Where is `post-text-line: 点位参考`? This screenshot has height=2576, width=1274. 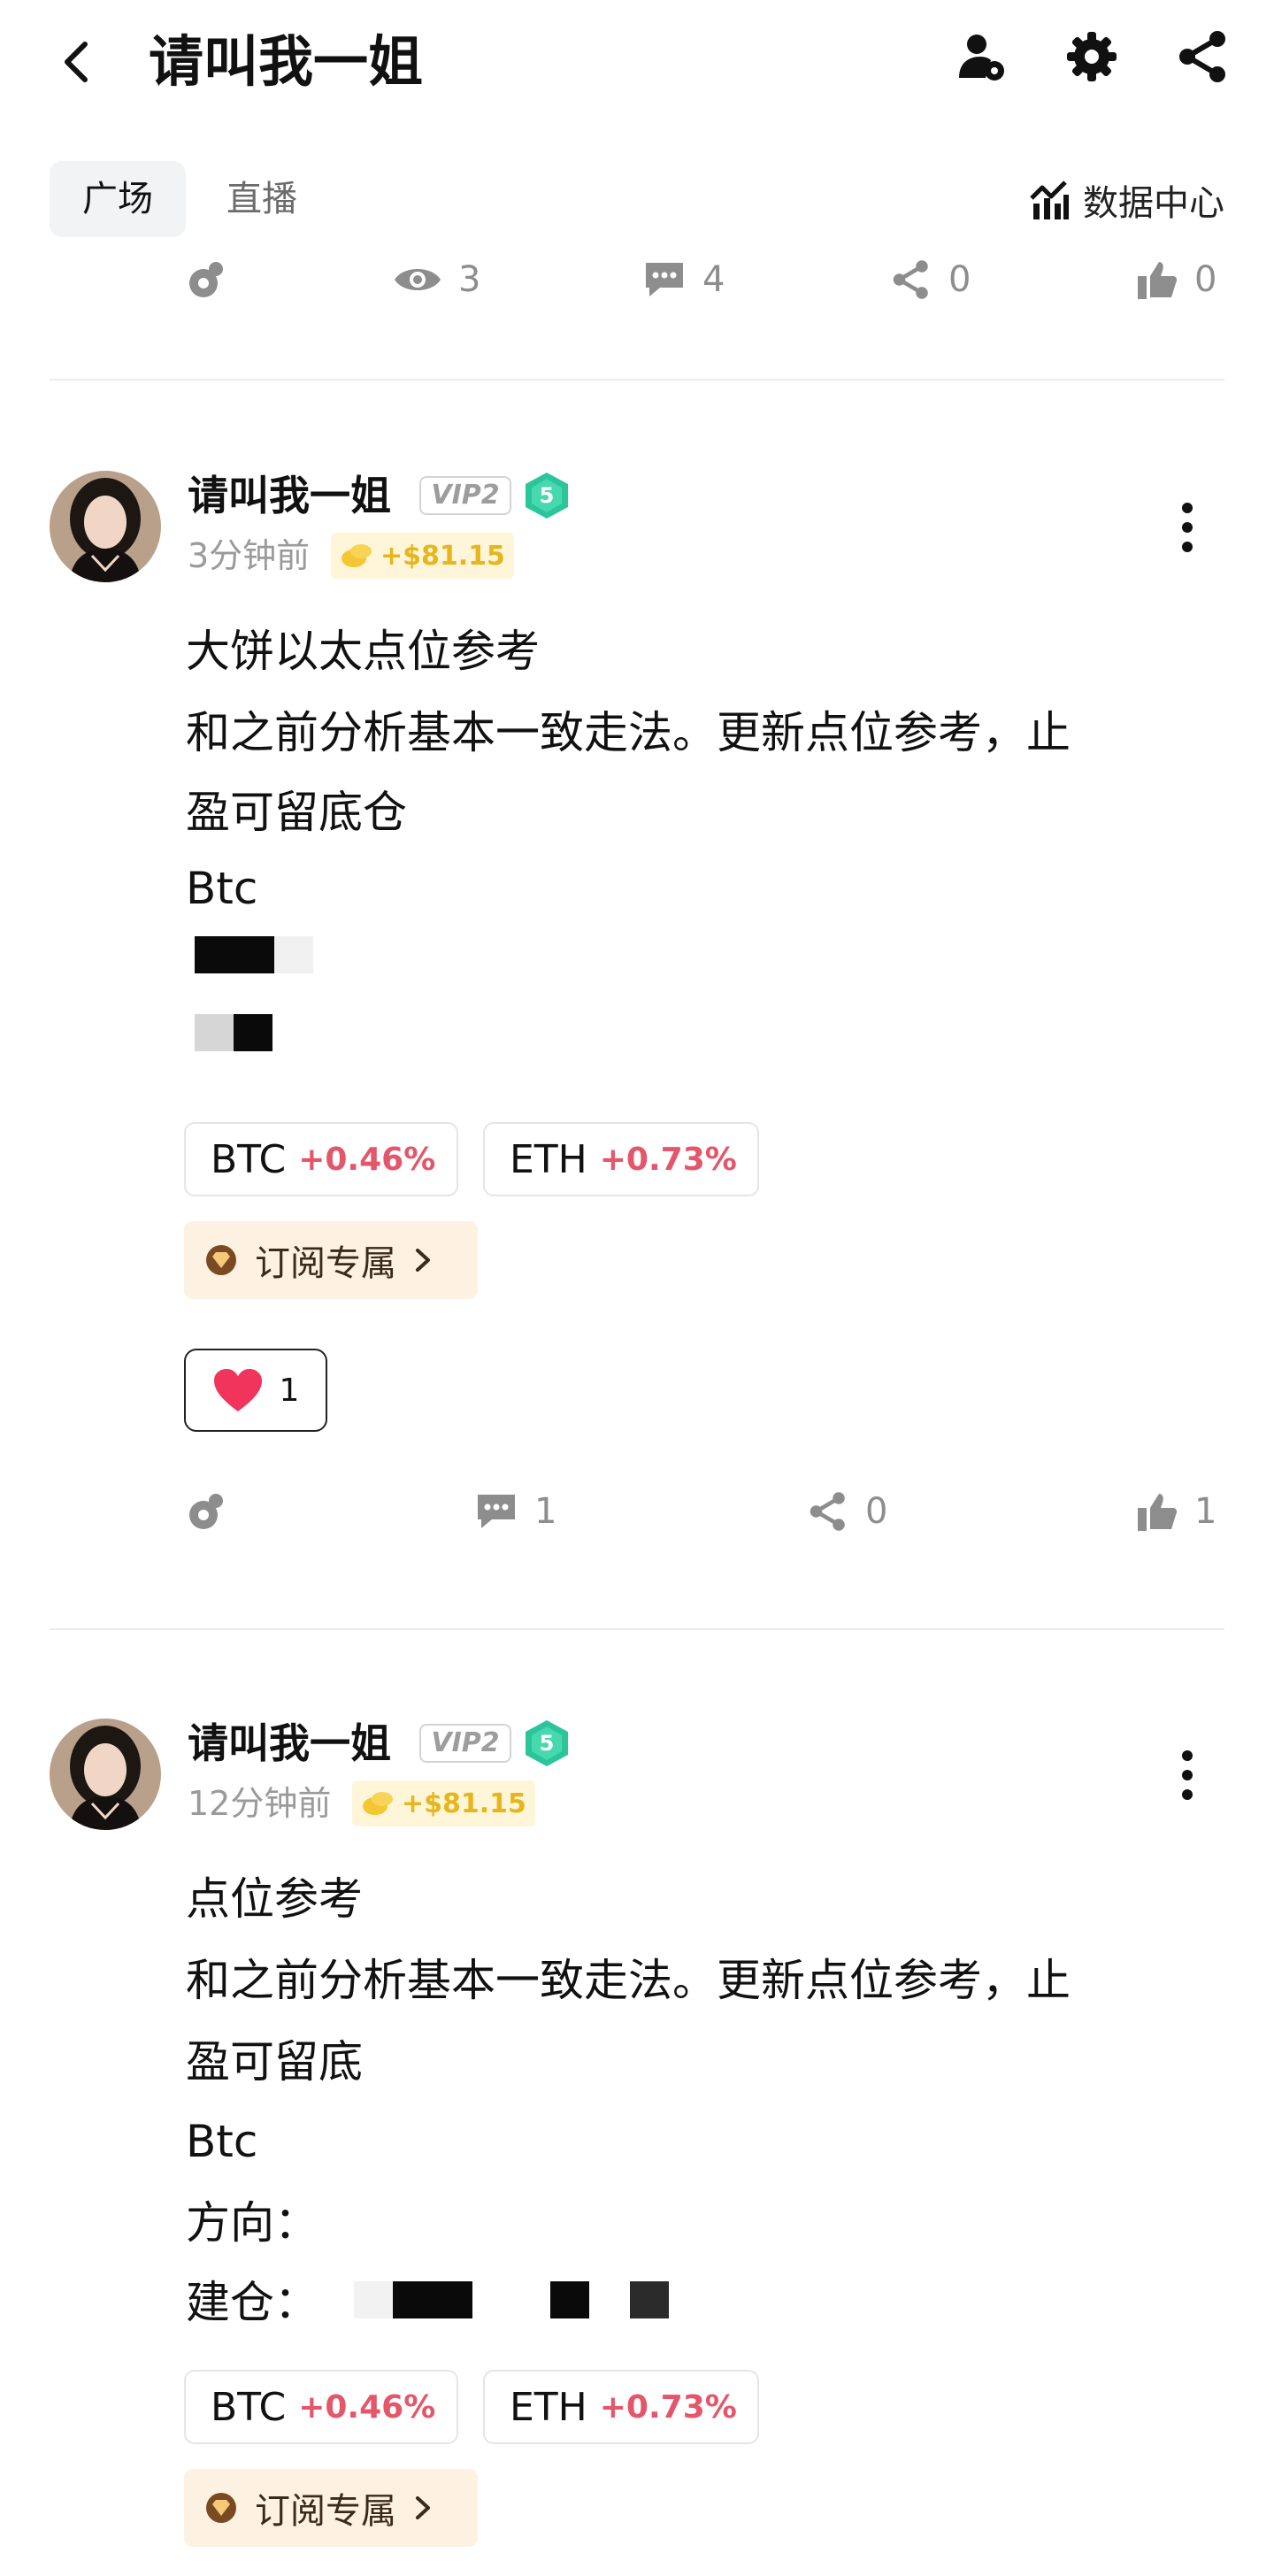
post-text-line: 点位参考 is located at coordinates (274, 1899).